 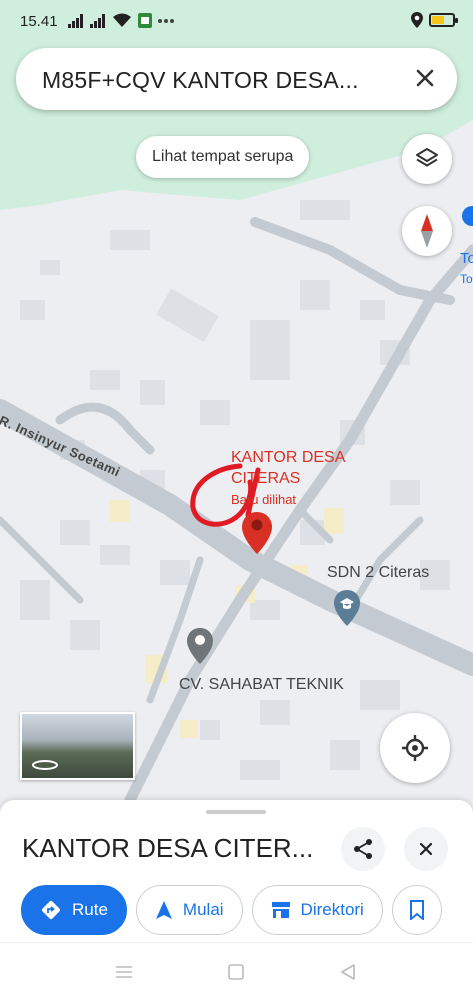 I want to click on save-button, so click(x=416, y=910).